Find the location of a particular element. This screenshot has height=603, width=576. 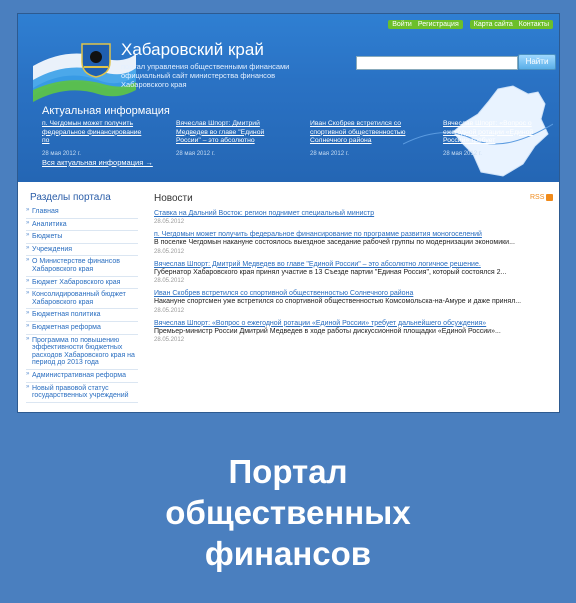

info-links: Карта сайта Контакты is located at coordinates (511, 24).